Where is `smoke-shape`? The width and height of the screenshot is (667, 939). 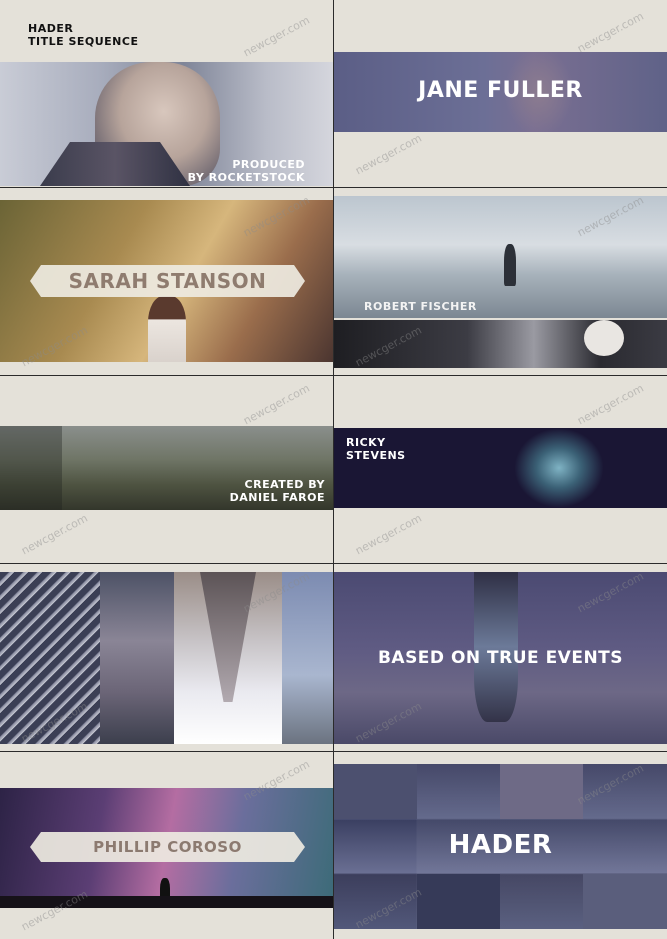 smoke-shape is located at coordinates (559, 468).